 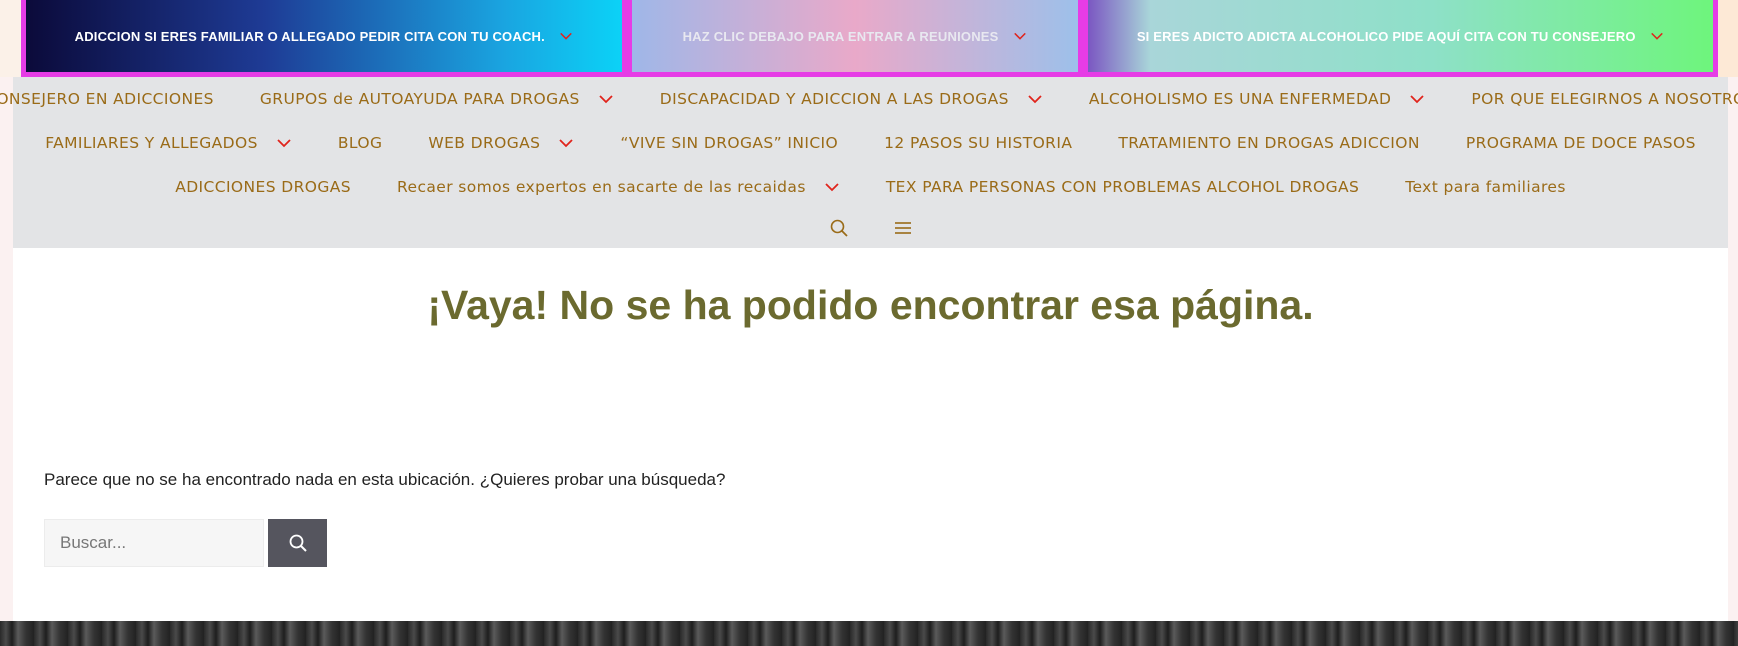 I want to click on nav-item-label: Text para familiares, so click(x=1485, y=187).